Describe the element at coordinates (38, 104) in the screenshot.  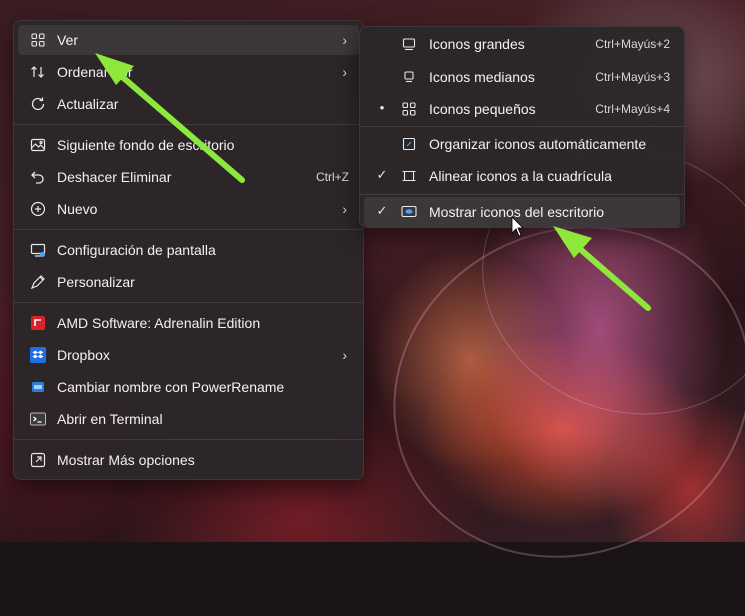
I see `refresh-icon` at that location.